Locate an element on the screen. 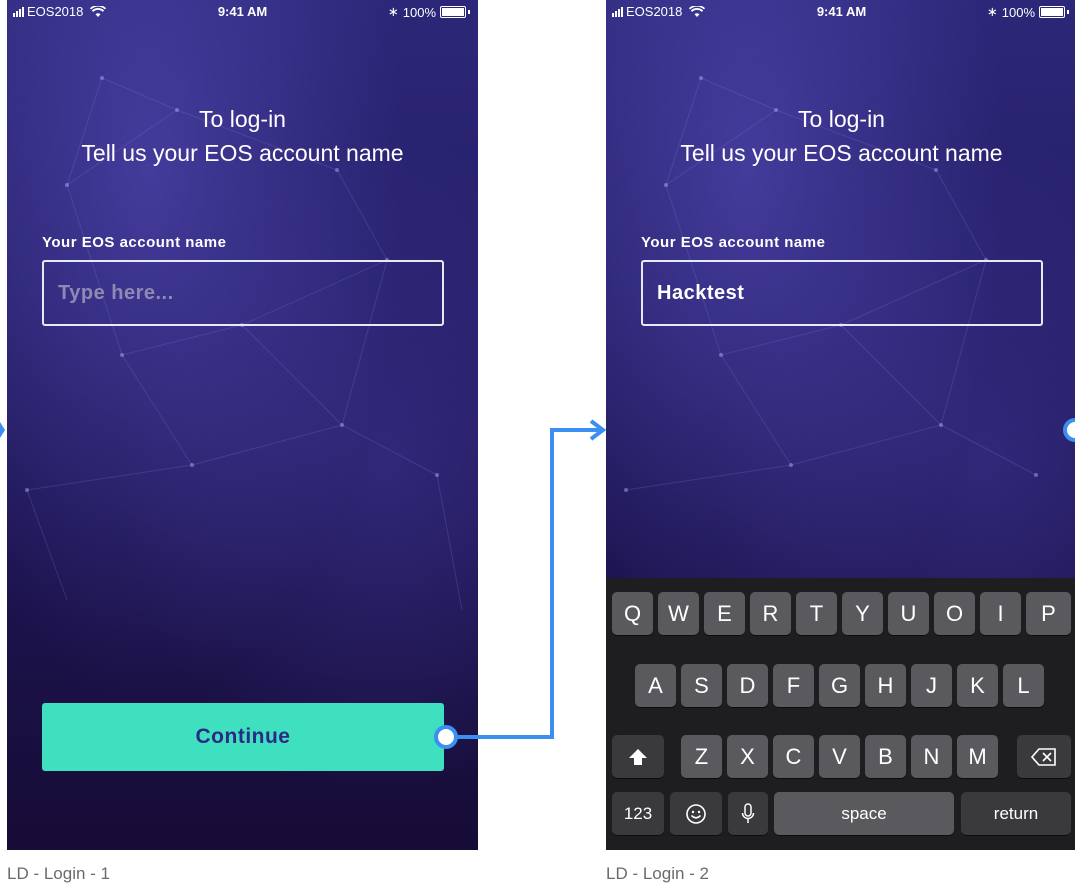 This screenshot has height=891, width=1075. key-t: T is located at coordinates (816, 613).